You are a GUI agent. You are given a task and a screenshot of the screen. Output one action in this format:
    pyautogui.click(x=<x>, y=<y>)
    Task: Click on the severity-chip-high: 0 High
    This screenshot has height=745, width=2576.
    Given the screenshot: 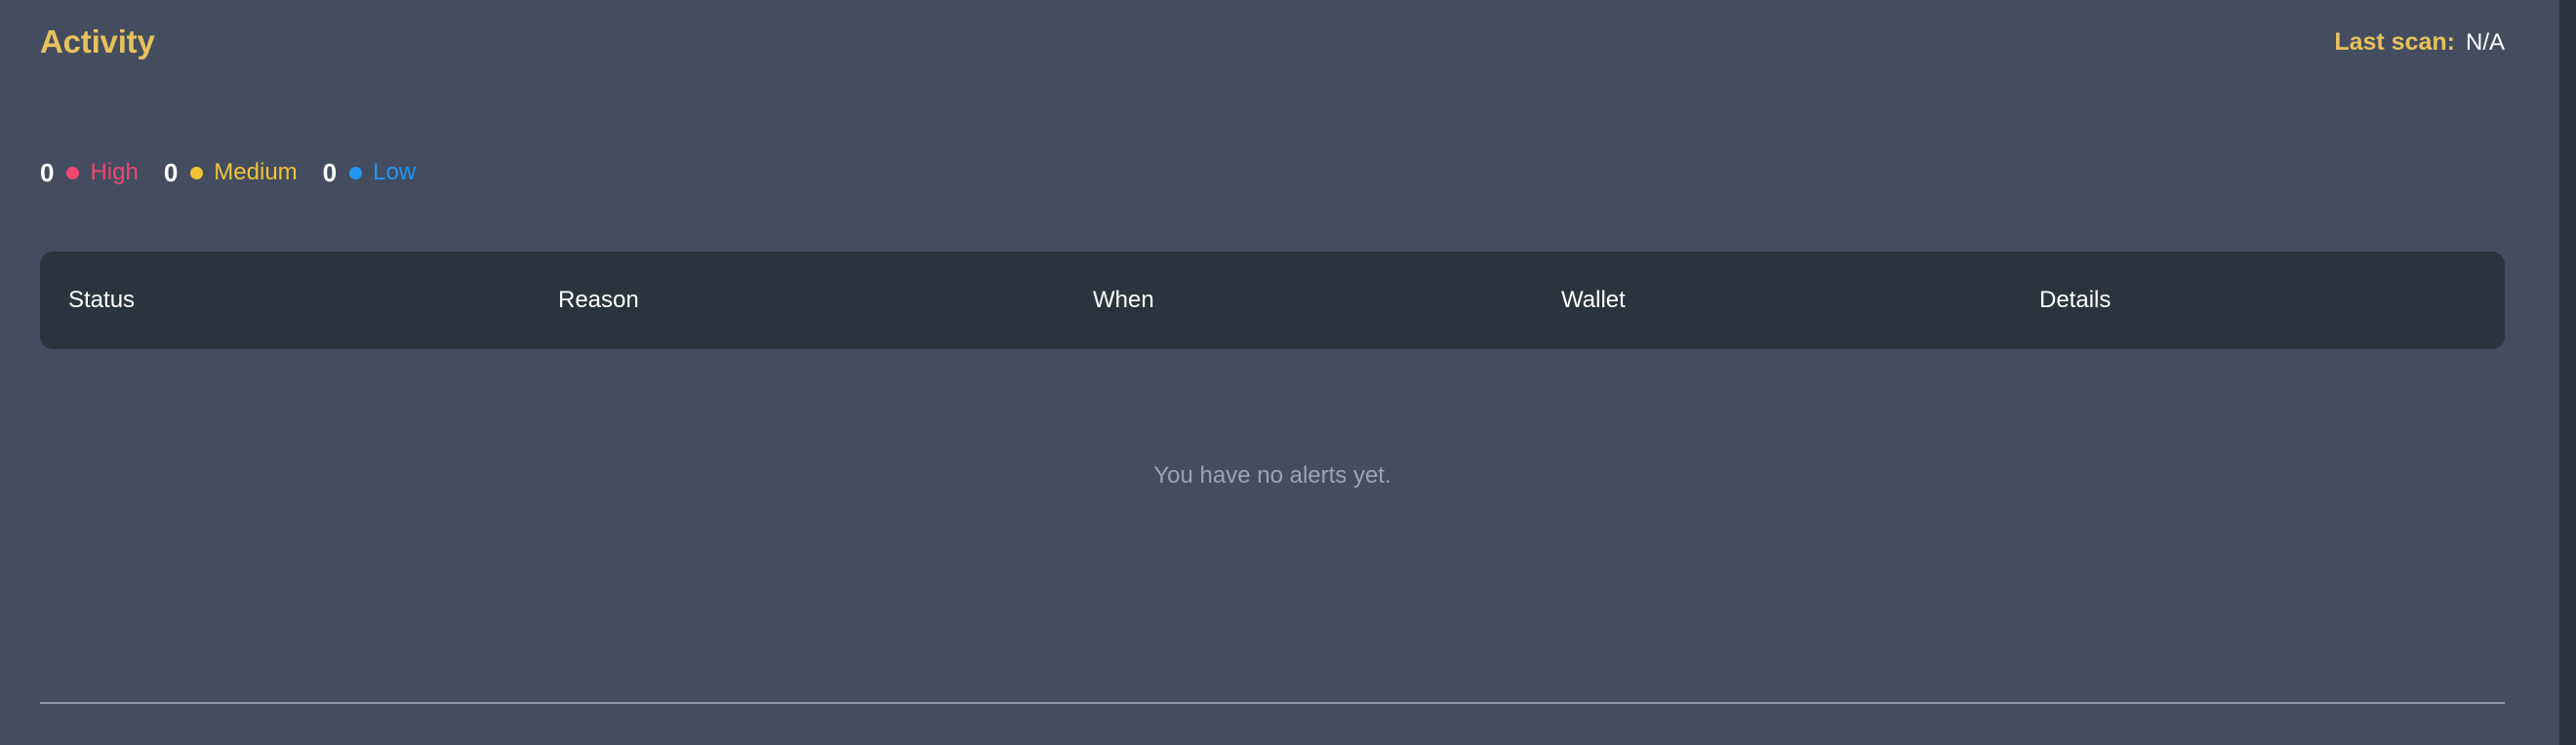 What is the action you would take?
    pyautogui.click(x=89, y=172)
    